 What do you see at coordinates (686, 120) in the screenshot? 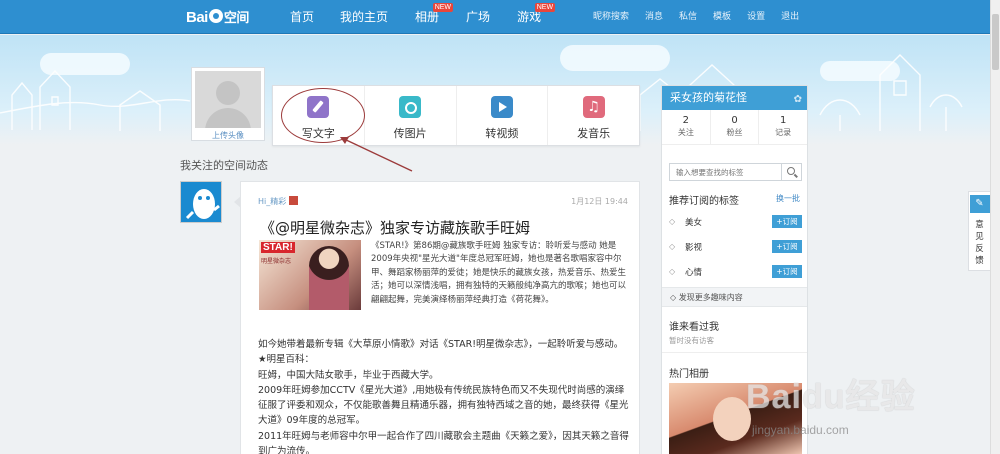
I see `stat-number: 2` at bounding box center [686, 120].